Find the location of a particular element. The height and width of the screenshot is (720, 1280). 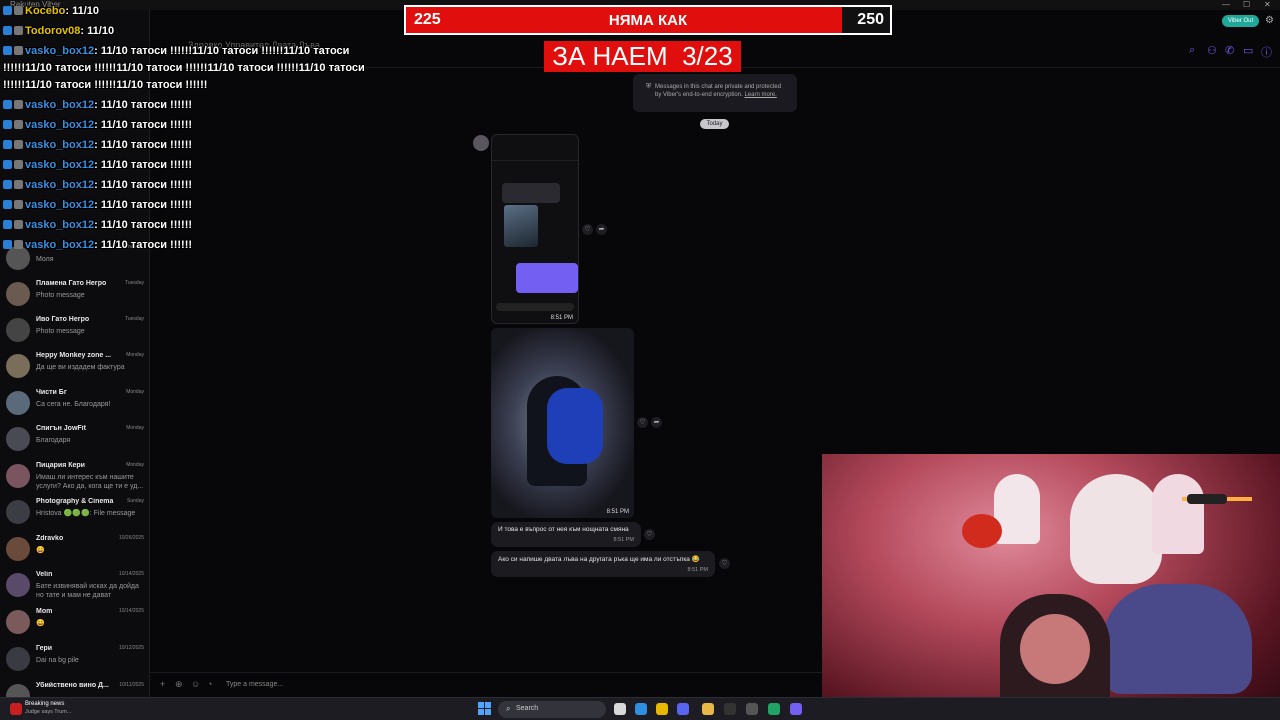

chat-username: Todorov08 is located at coordinates (53, 31).